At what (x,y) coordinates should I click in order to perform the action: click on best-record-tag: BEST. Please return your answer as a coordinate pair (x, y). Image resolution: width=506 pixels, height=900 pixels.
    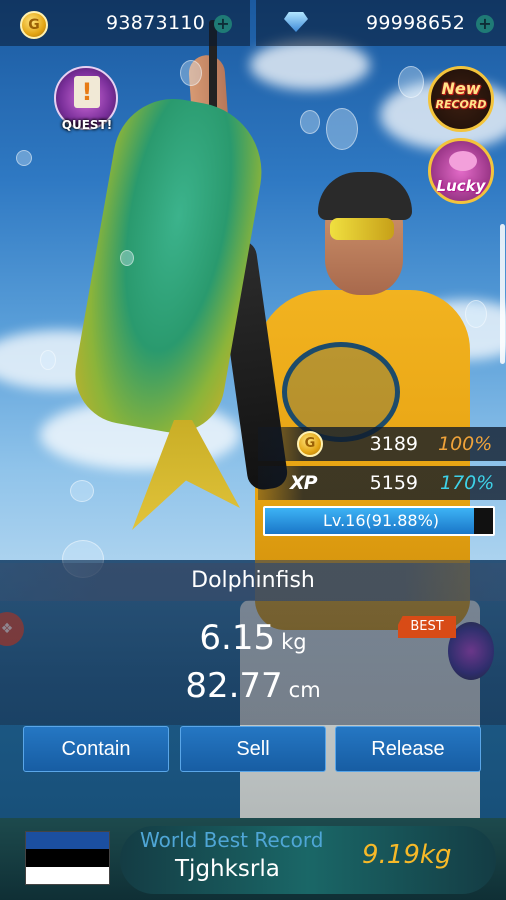
    Looking at the image, I should click on (427, 627).